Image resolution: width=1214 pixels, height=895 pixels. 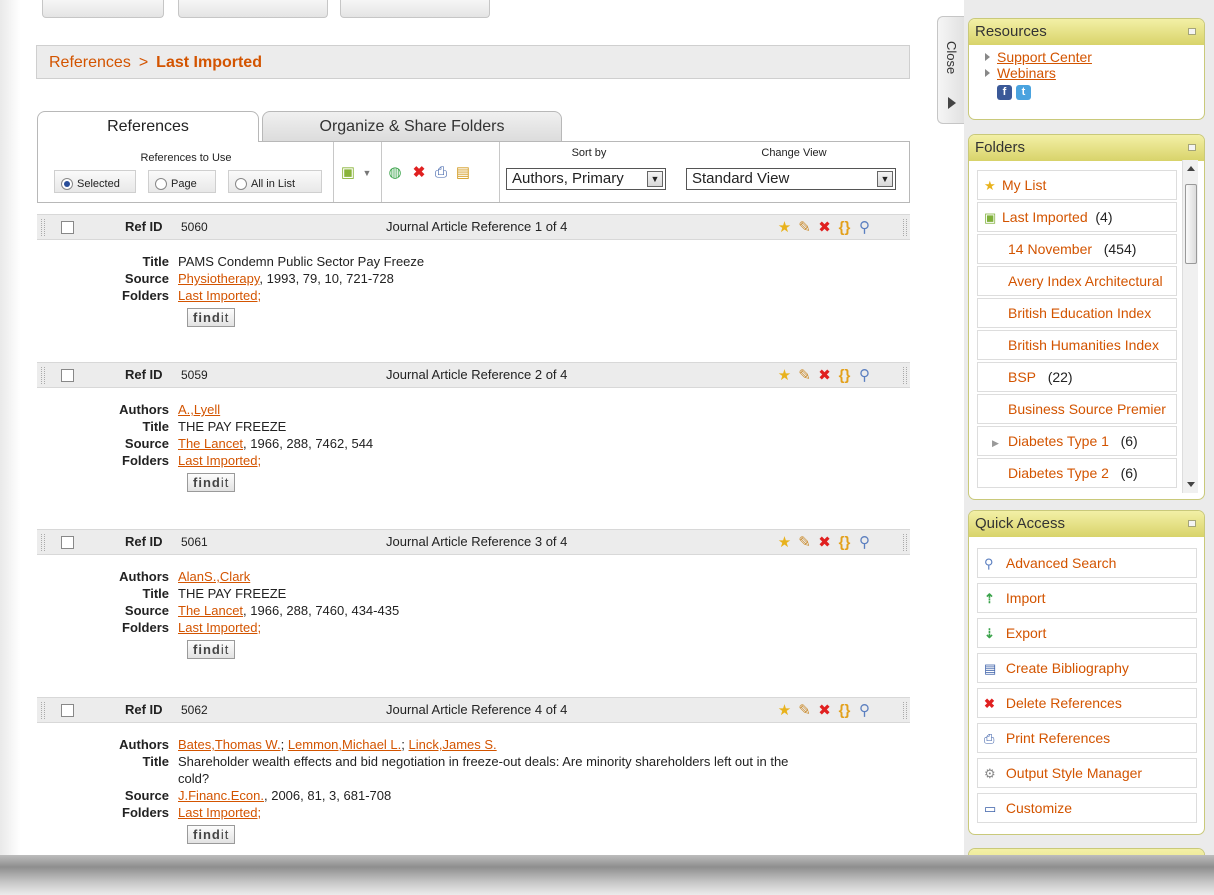 What do you see at coordinates (1023, 92) in the screenshot?
I see `twitter-icon: t` at bounding box center [1023, 92].